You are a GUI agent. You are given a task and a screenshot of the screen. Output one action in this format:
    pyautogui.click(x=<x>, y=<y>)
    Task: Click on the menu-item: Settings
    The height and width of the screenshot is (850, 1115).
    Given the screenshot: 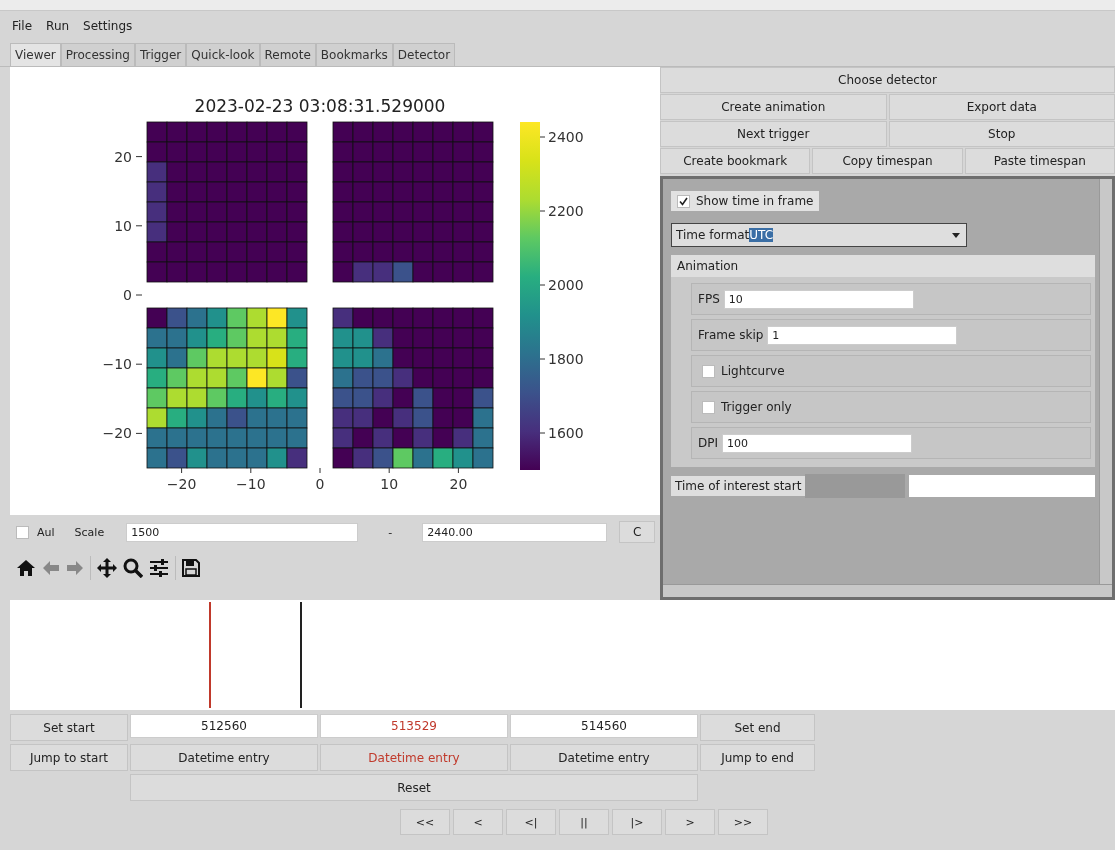 What is the action you would take?
    pyautogui.click(x=108, y=28)
    